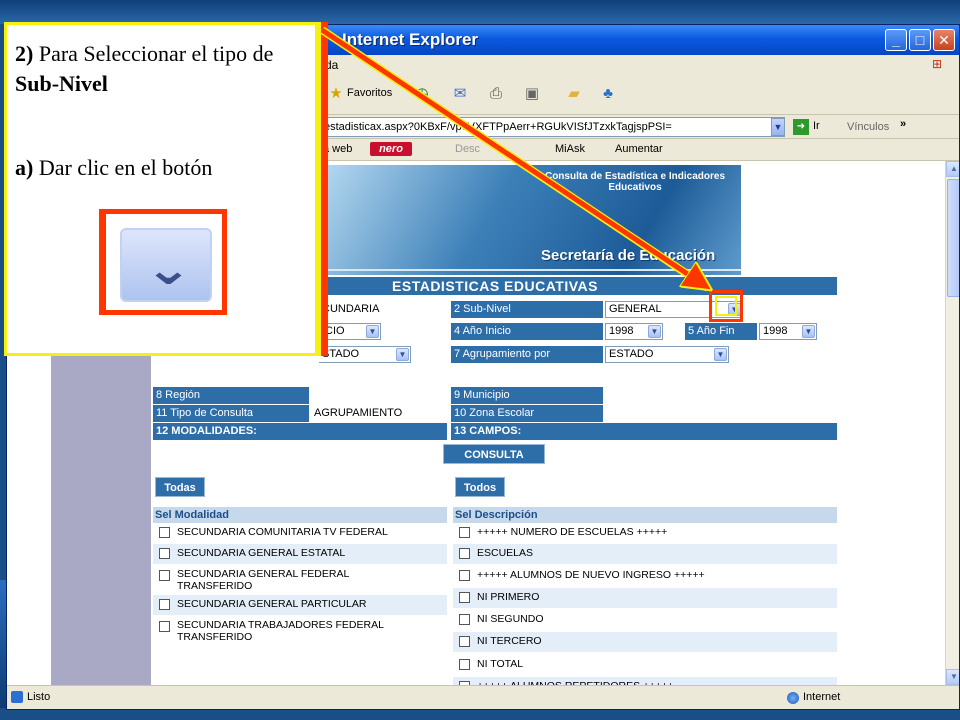 This screenshot has width=960, height=720. I want to click on history-icon: ◷, so click(422, 94).